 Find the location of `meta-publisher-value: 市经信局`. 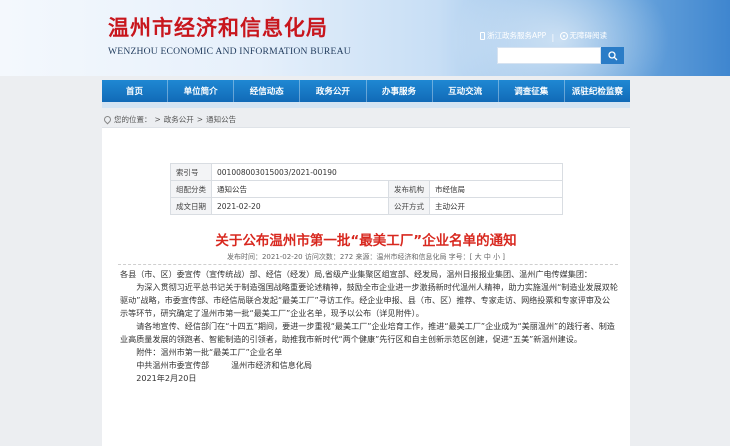

meta-publisher-value: 市经信局 is located at coordinates (496, 189).